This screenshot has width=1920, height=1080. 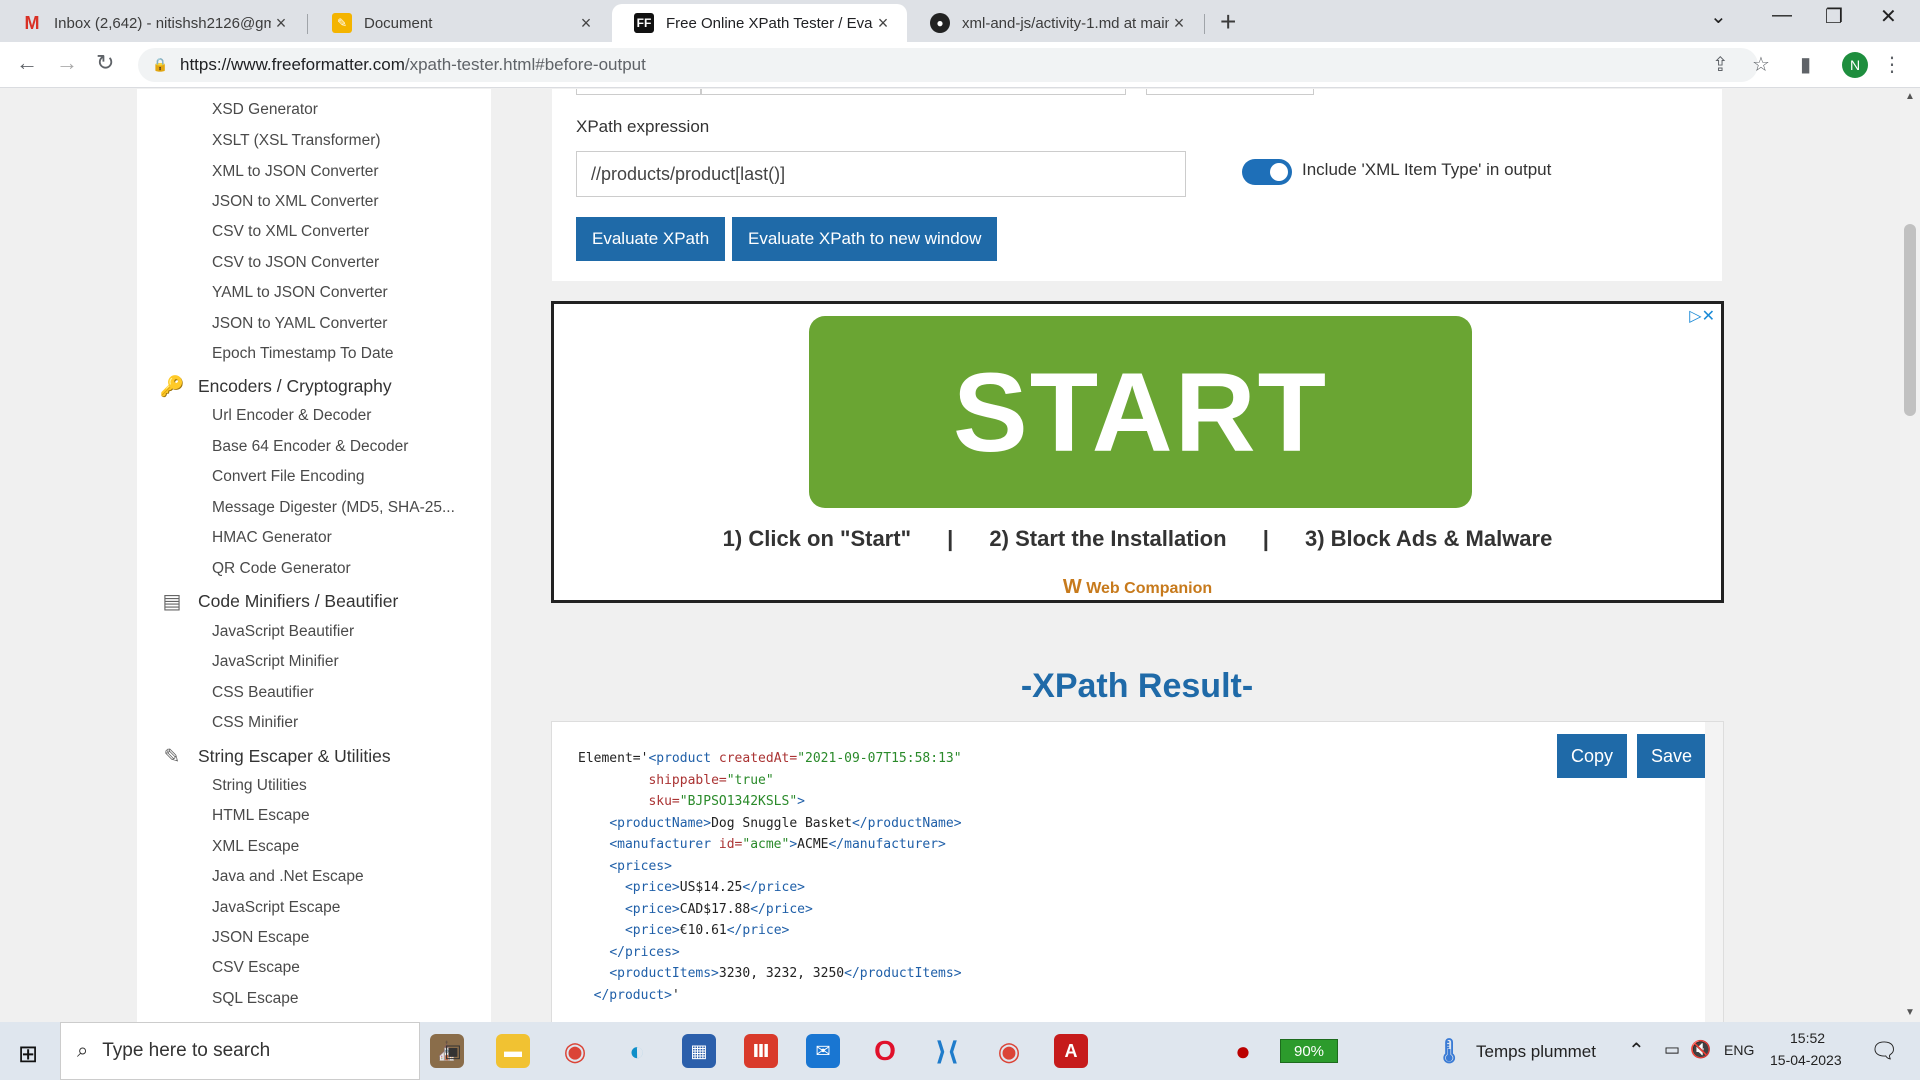 I want to click on tab-search-chevron-icon: ⌄, so click(x=1718, y=16).